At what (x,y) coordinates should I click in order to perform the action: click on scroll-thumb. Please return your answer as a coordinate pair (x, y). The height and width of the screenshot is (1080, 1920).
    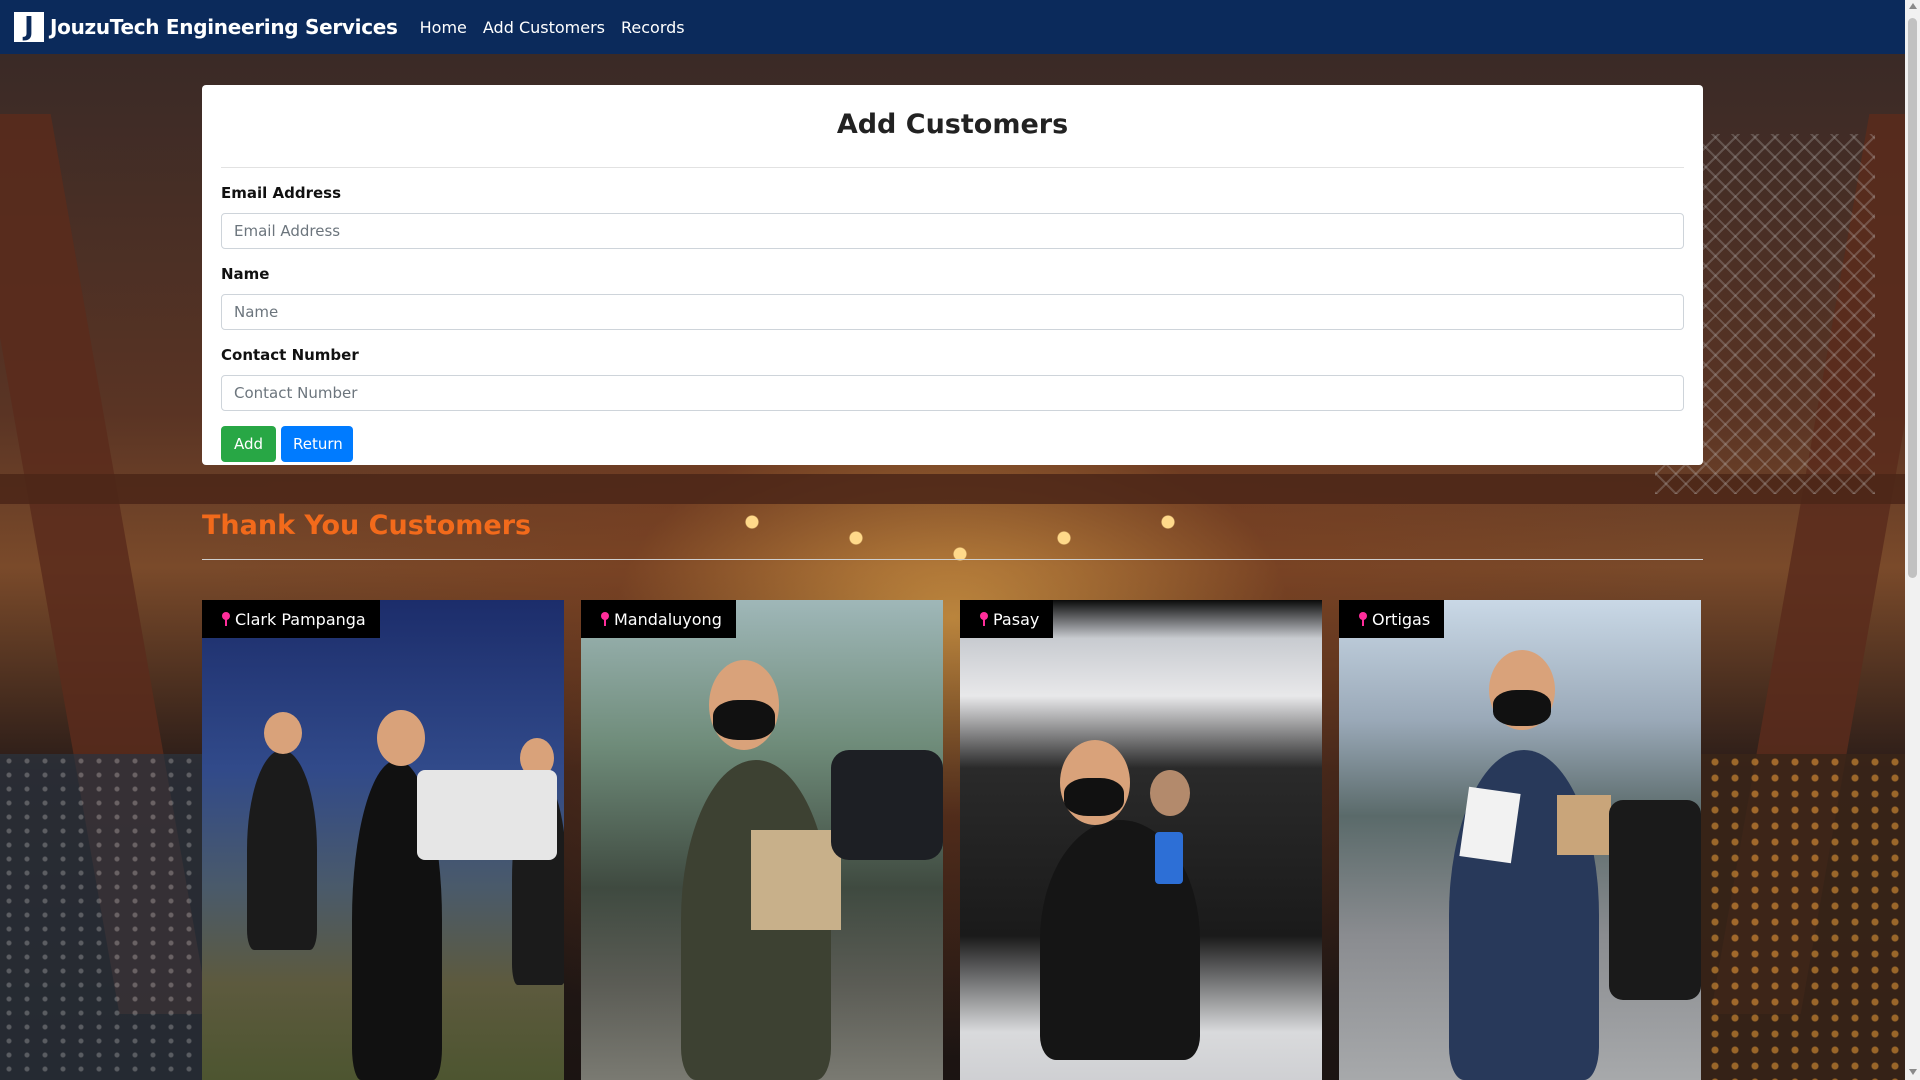
    Looking at the image, I should click on (1912, 298).